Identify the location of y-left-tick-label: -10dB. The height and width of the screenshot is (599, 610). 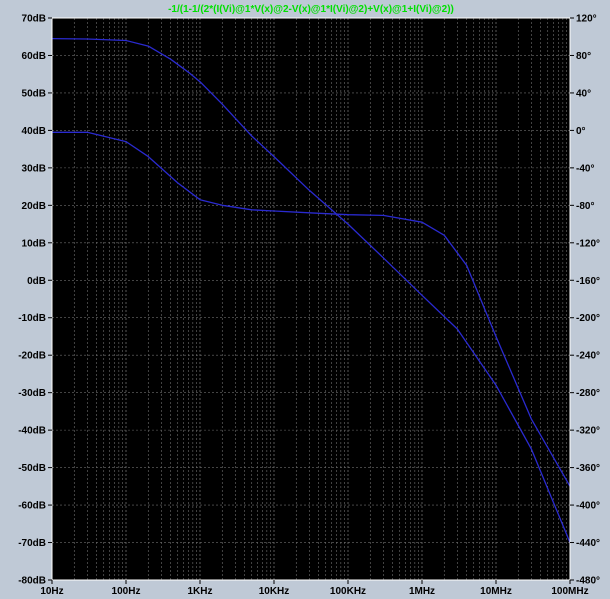
(32, 318).